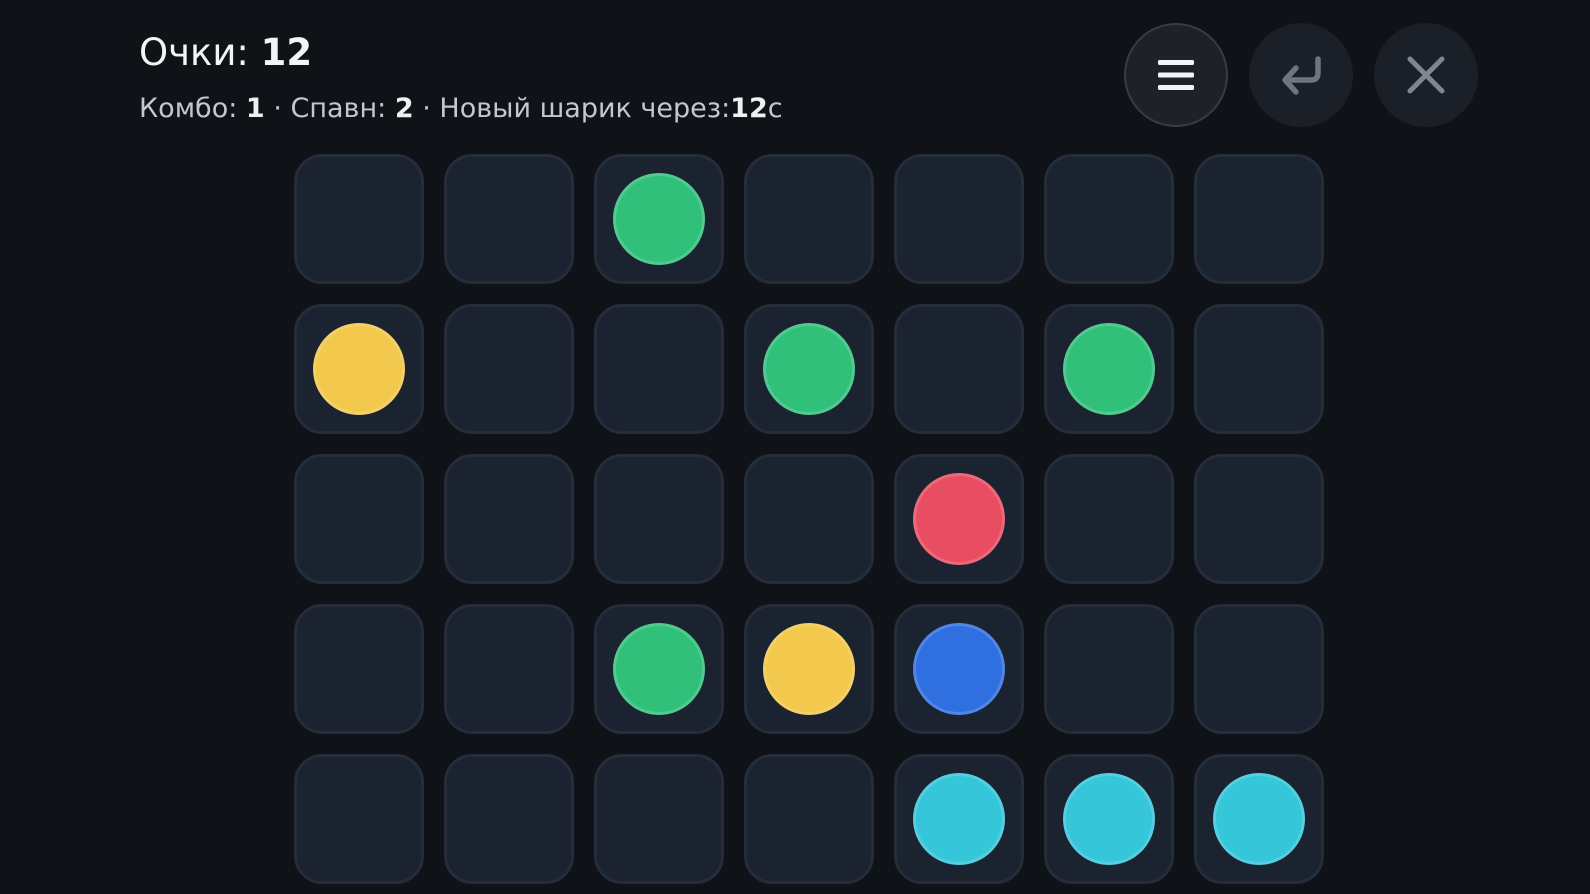 The height and width of the screenshot is (894, 1590). What do you see at coordinates (338, 108) in the screenshot?
I see `spawn-label: Спавн:` at bounding box center [338, 108].